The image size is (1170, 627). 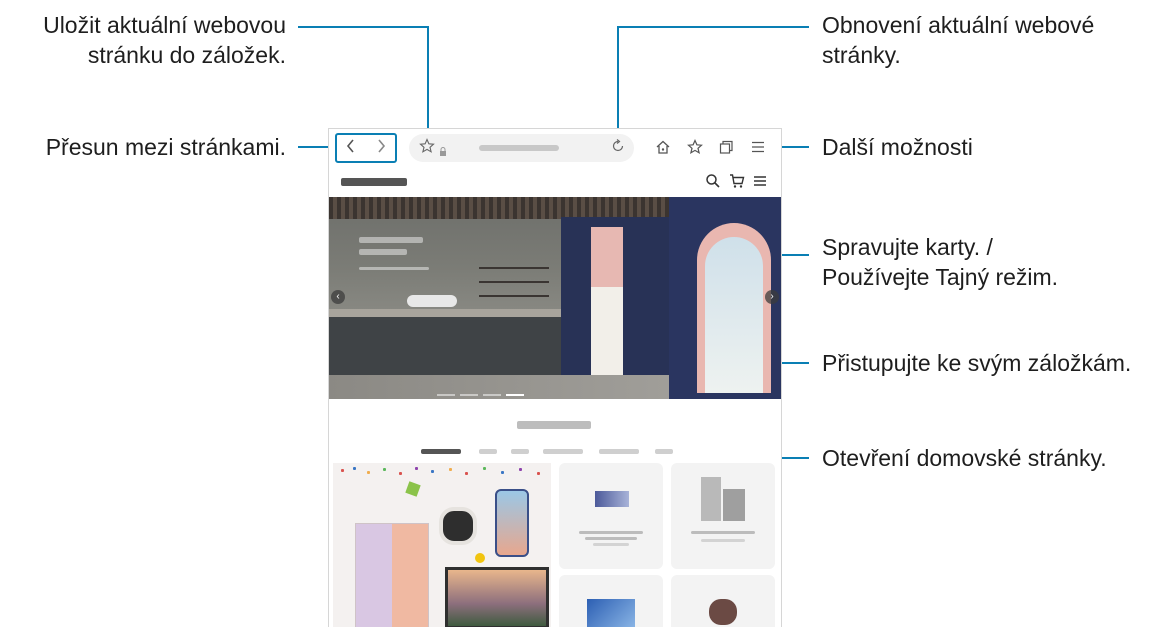 What do you see at coordinates (381, 148) in the screenshot?
I see `chevron-right-icon` at bounding box center [381, 148].